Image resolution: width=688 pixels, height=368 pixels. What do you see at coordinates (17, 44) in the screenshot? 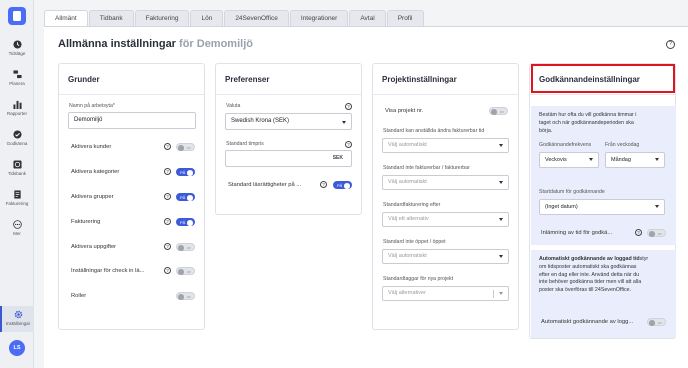
I see `clock-icon` at bounding box center [17, 44].